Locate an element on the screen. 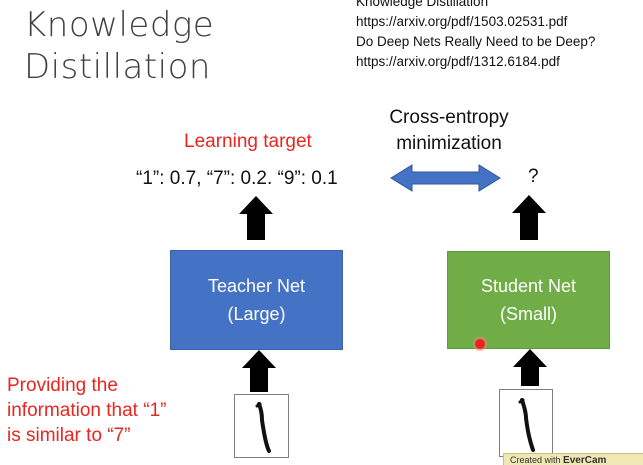 This screenshot has height=465, width=643. laser-pointer-dot is located at coordinates (480, 344).